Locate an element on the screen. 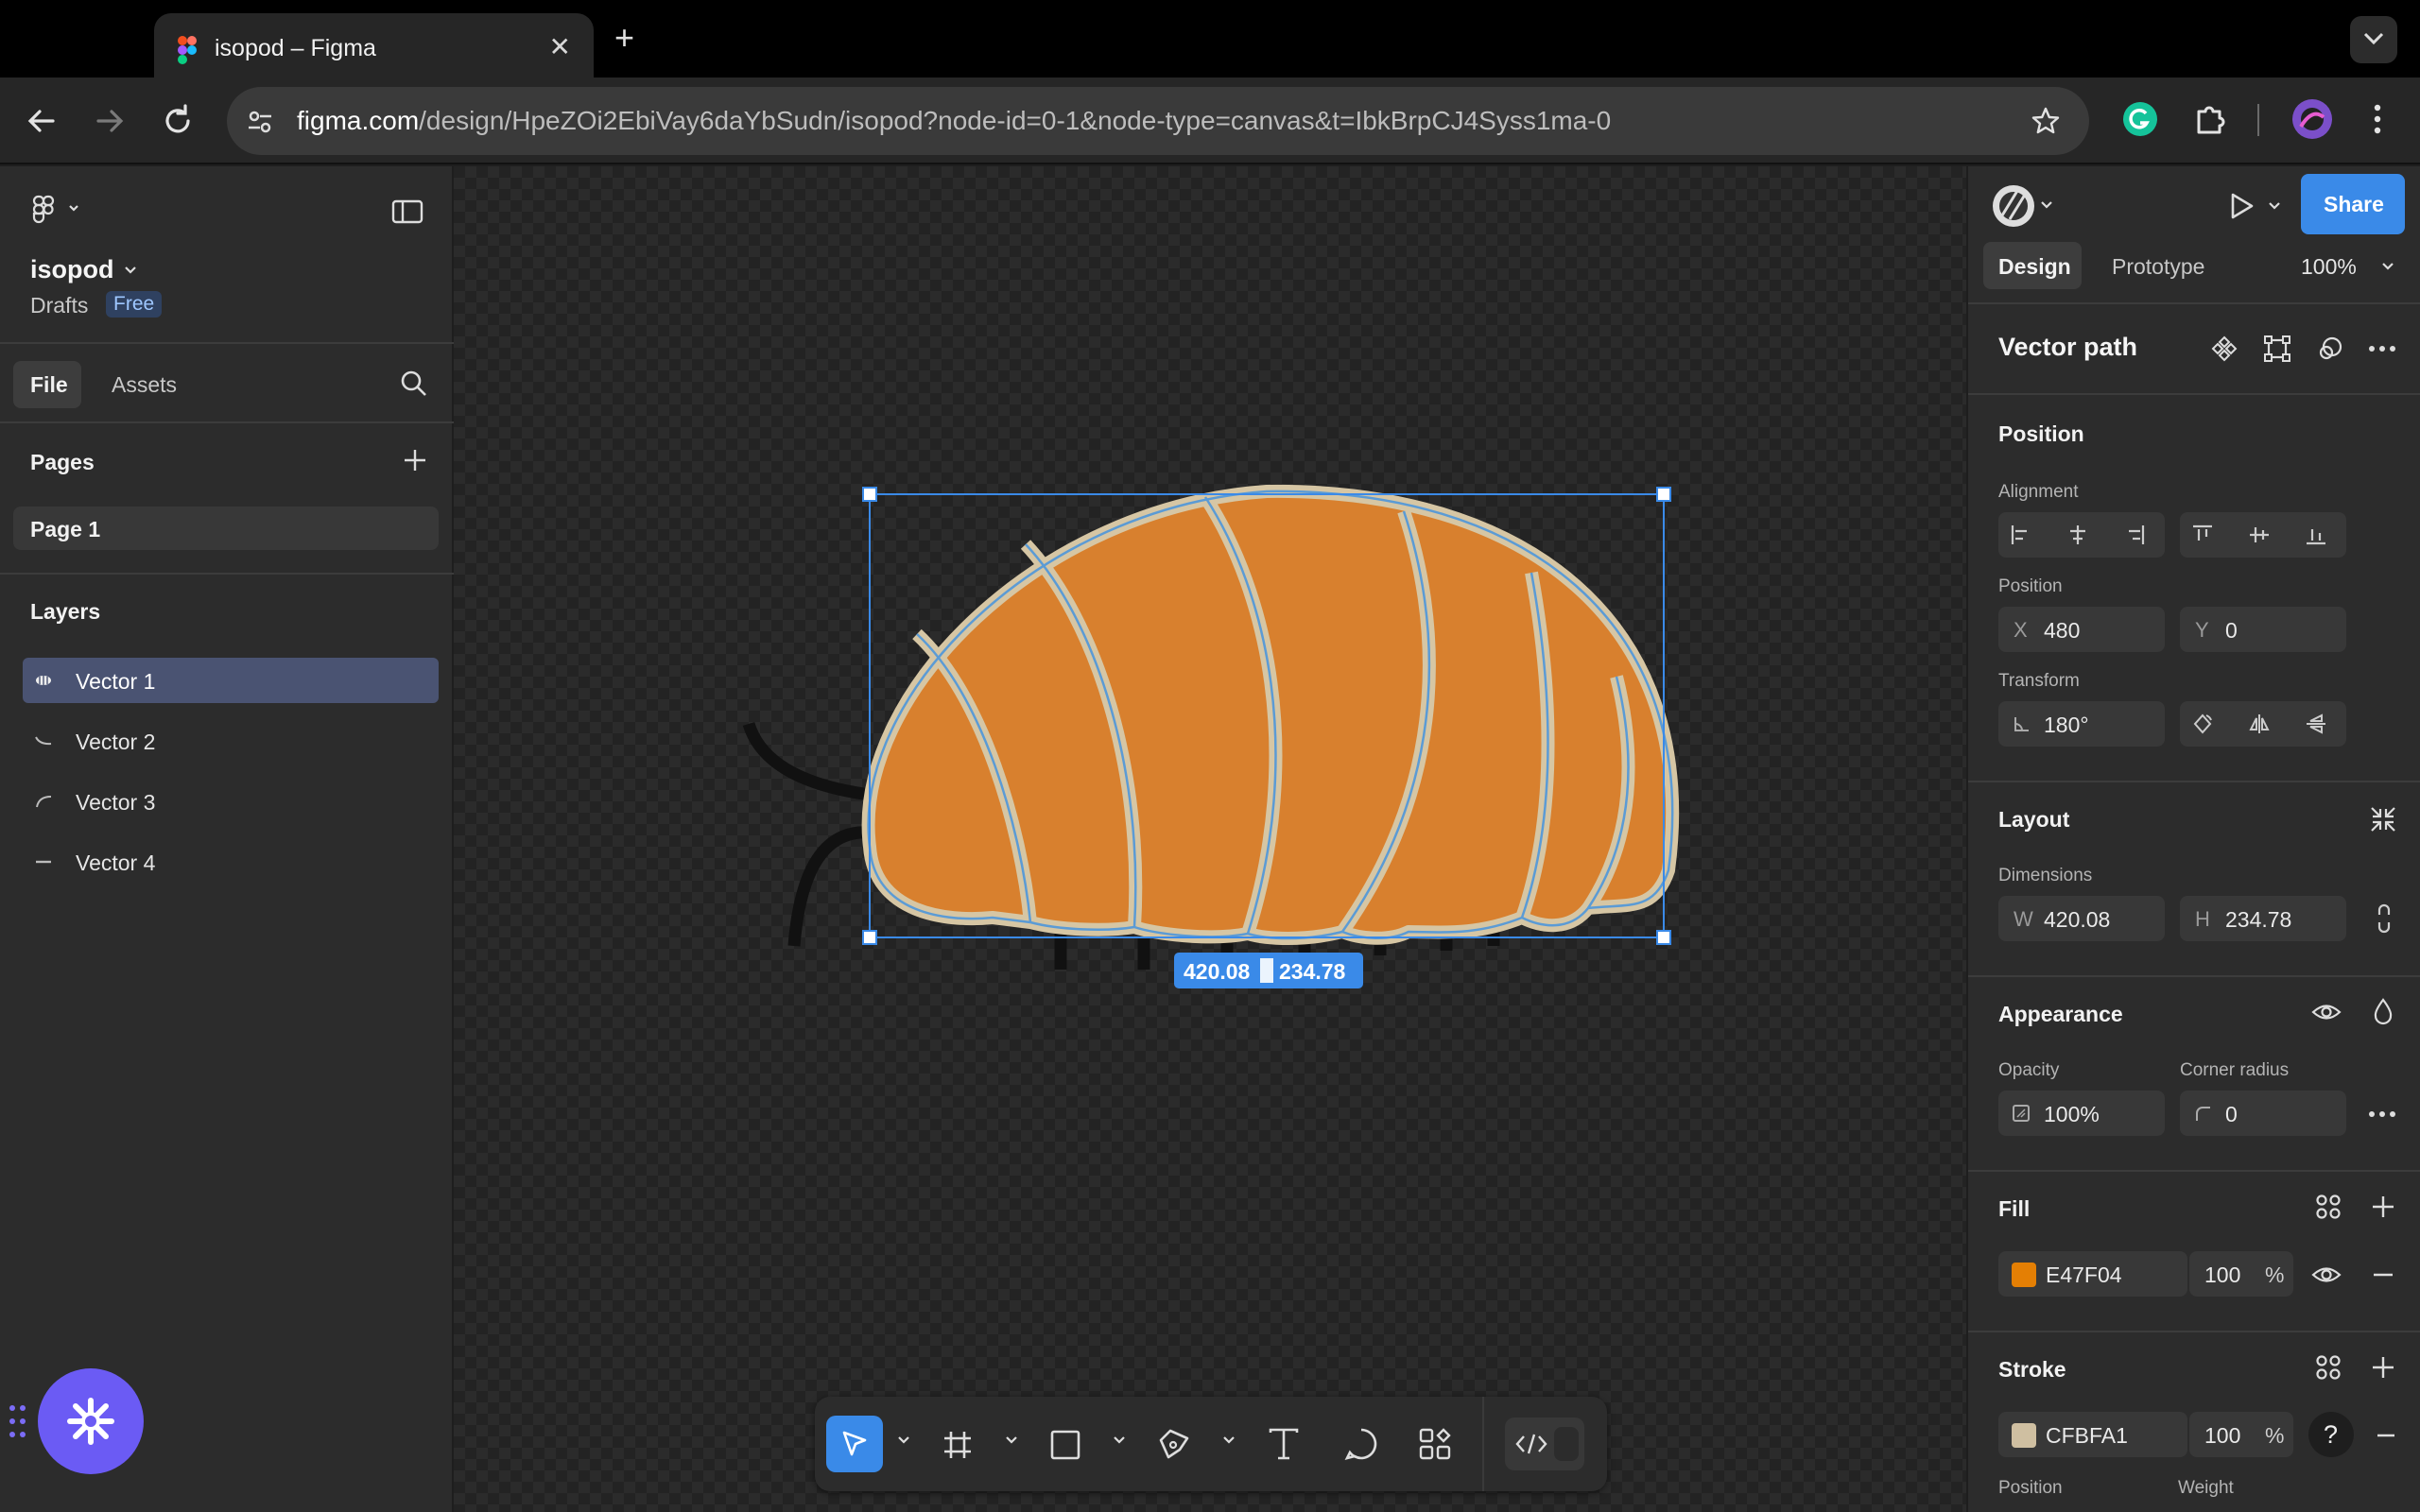 This screenshot has width=2420, height=1512. present-options-chevron-icon is located at coordinates (2274, 206).